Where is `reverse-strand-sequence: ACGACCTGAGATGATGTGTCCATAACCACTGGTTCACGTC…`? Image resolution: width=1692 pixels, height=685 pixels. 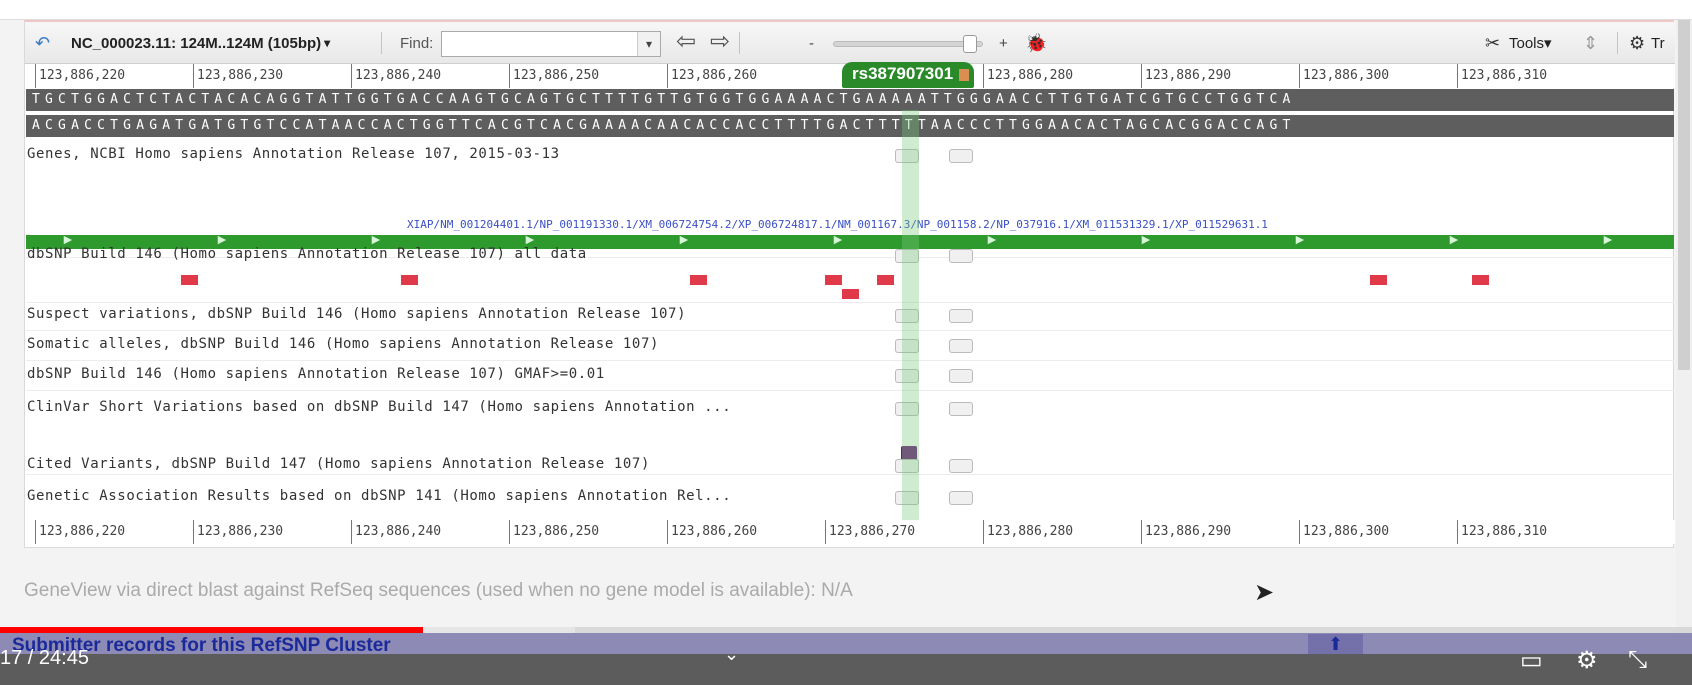
reverse-strand-sequence: ACGACCTGAGATGATGTGTCCATAACCACTGGTTCACGTC… is located at coordinates (850, 126).